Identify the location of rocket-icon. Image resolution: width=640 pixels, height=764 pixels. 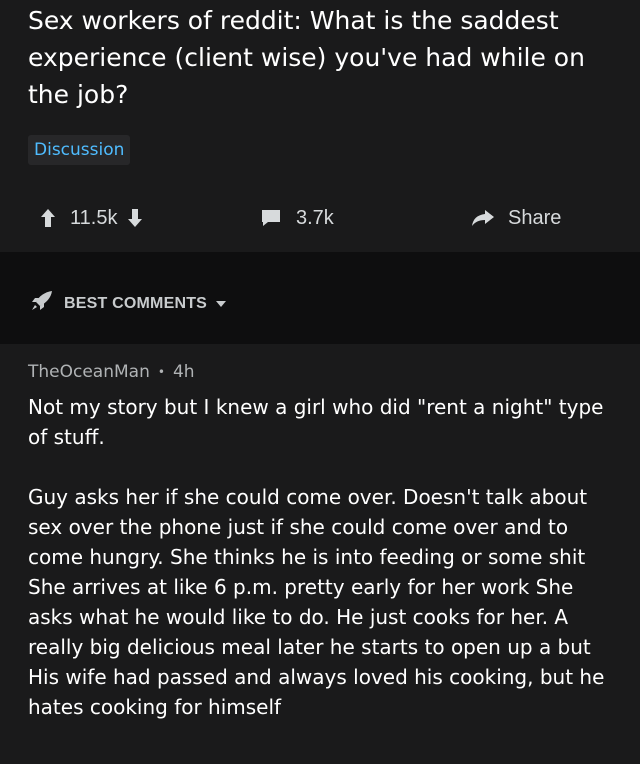
(42, 303).